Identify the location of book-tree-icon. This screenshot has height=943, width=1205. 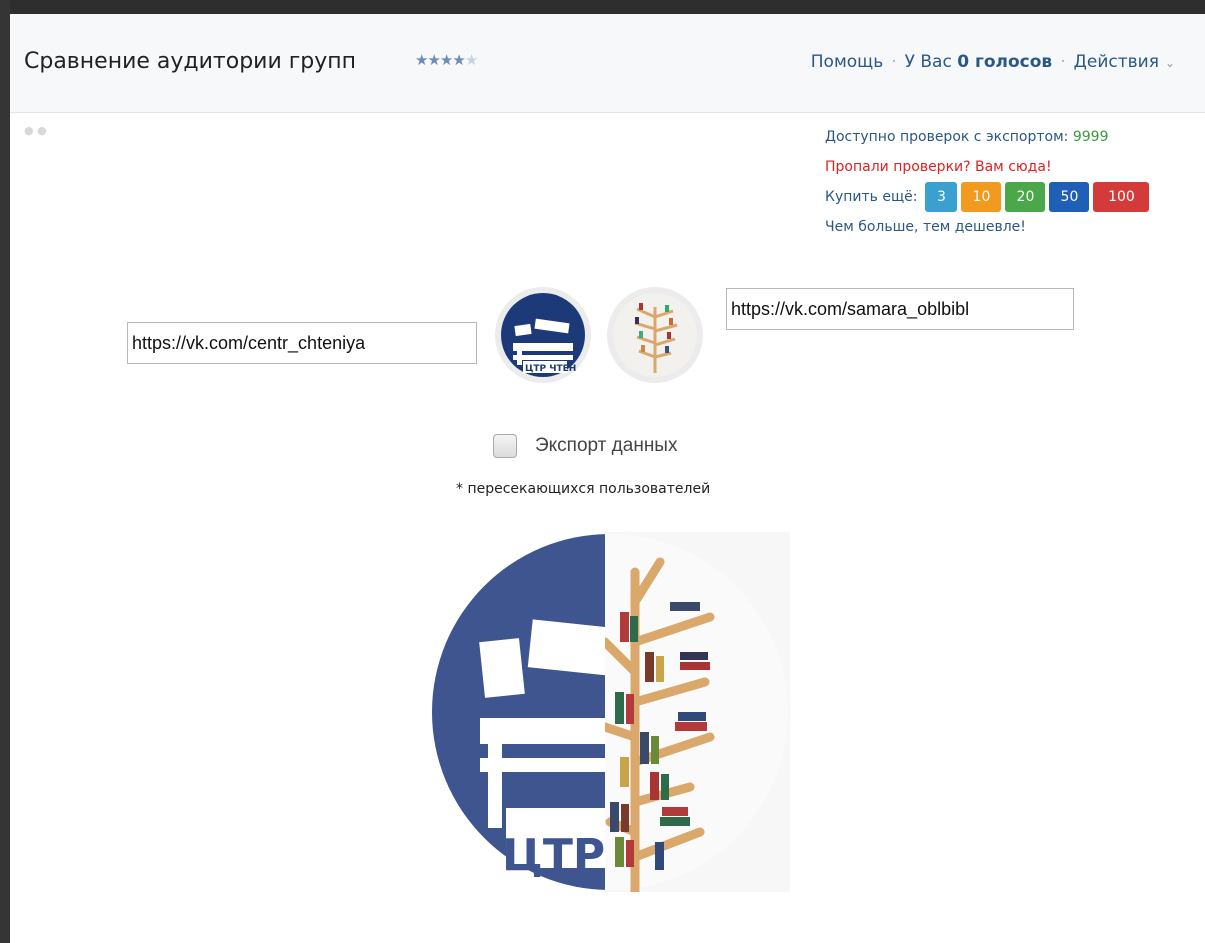
(655, 335).